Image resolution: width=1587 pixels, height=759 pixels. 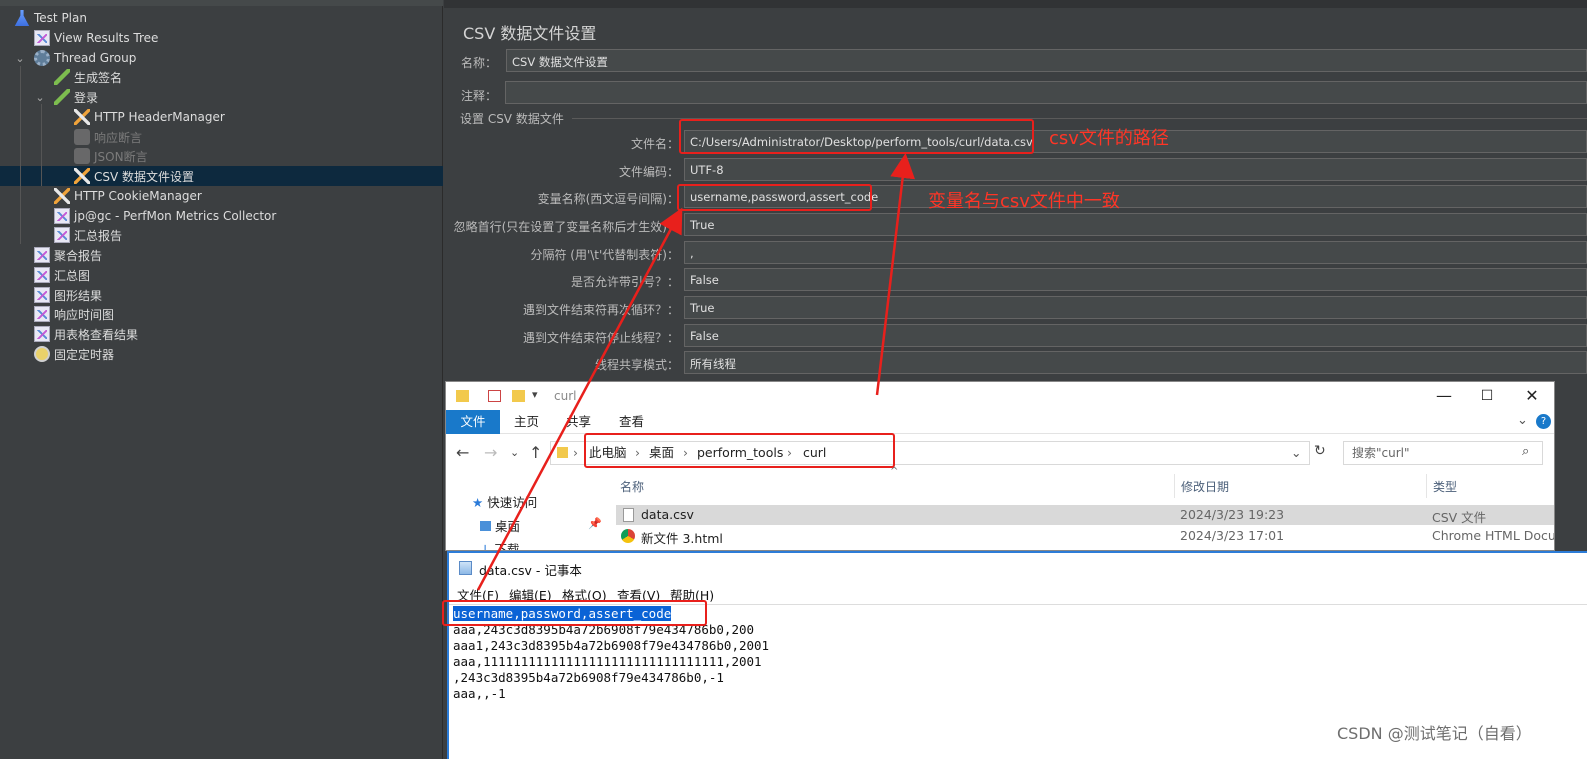 What do you see at coordinates (1135, 224) in the screenshot?
I see `ignore-first-line-field: True` at bounding box center [1135, 224].